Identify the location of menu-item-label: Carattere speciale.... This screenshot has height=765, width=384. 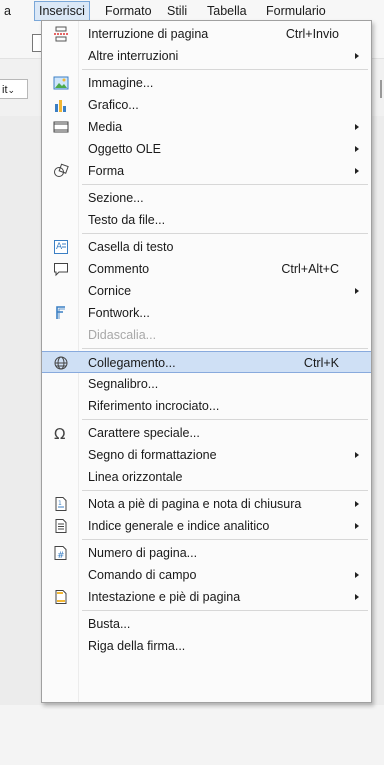
(144, 433).